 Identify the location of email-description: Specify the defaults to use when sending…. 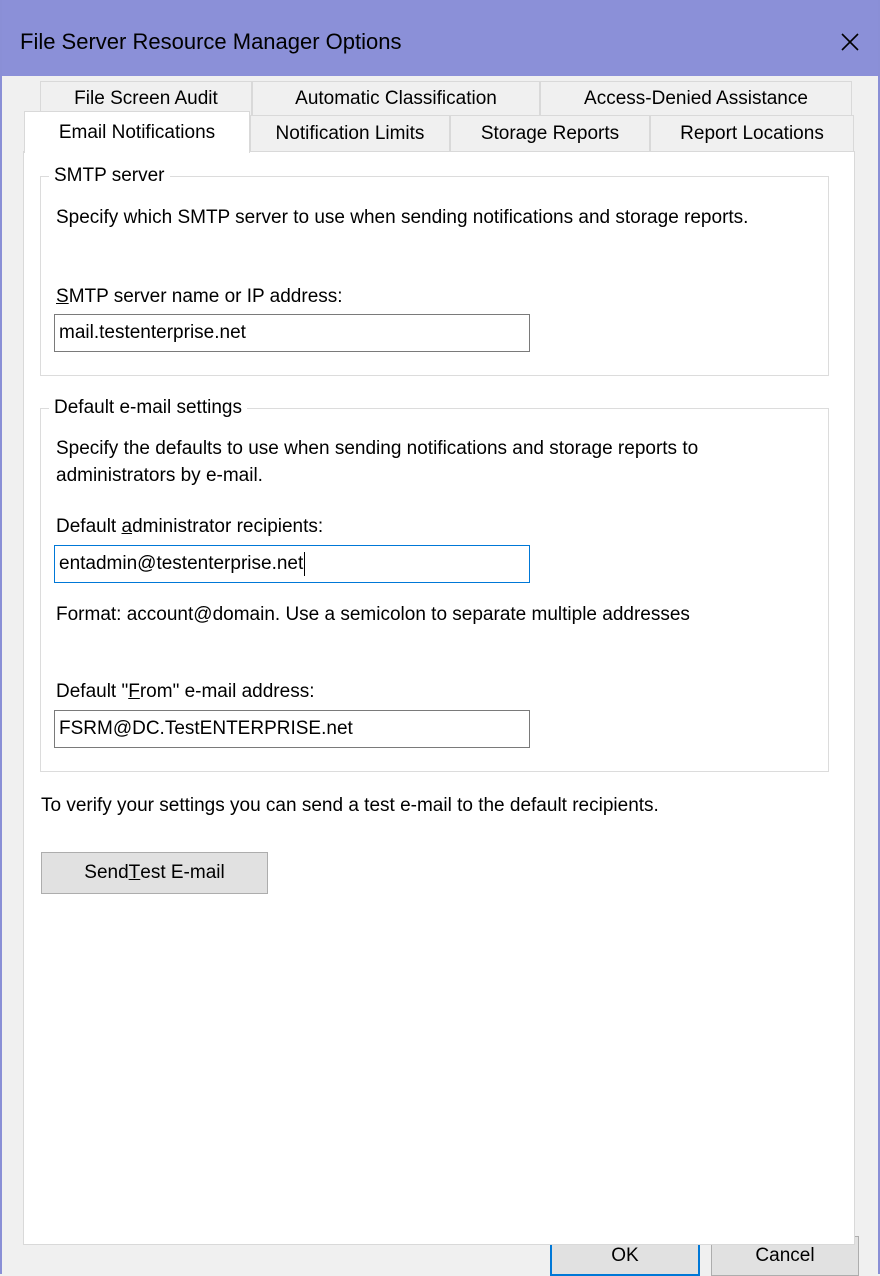
(377, 462).